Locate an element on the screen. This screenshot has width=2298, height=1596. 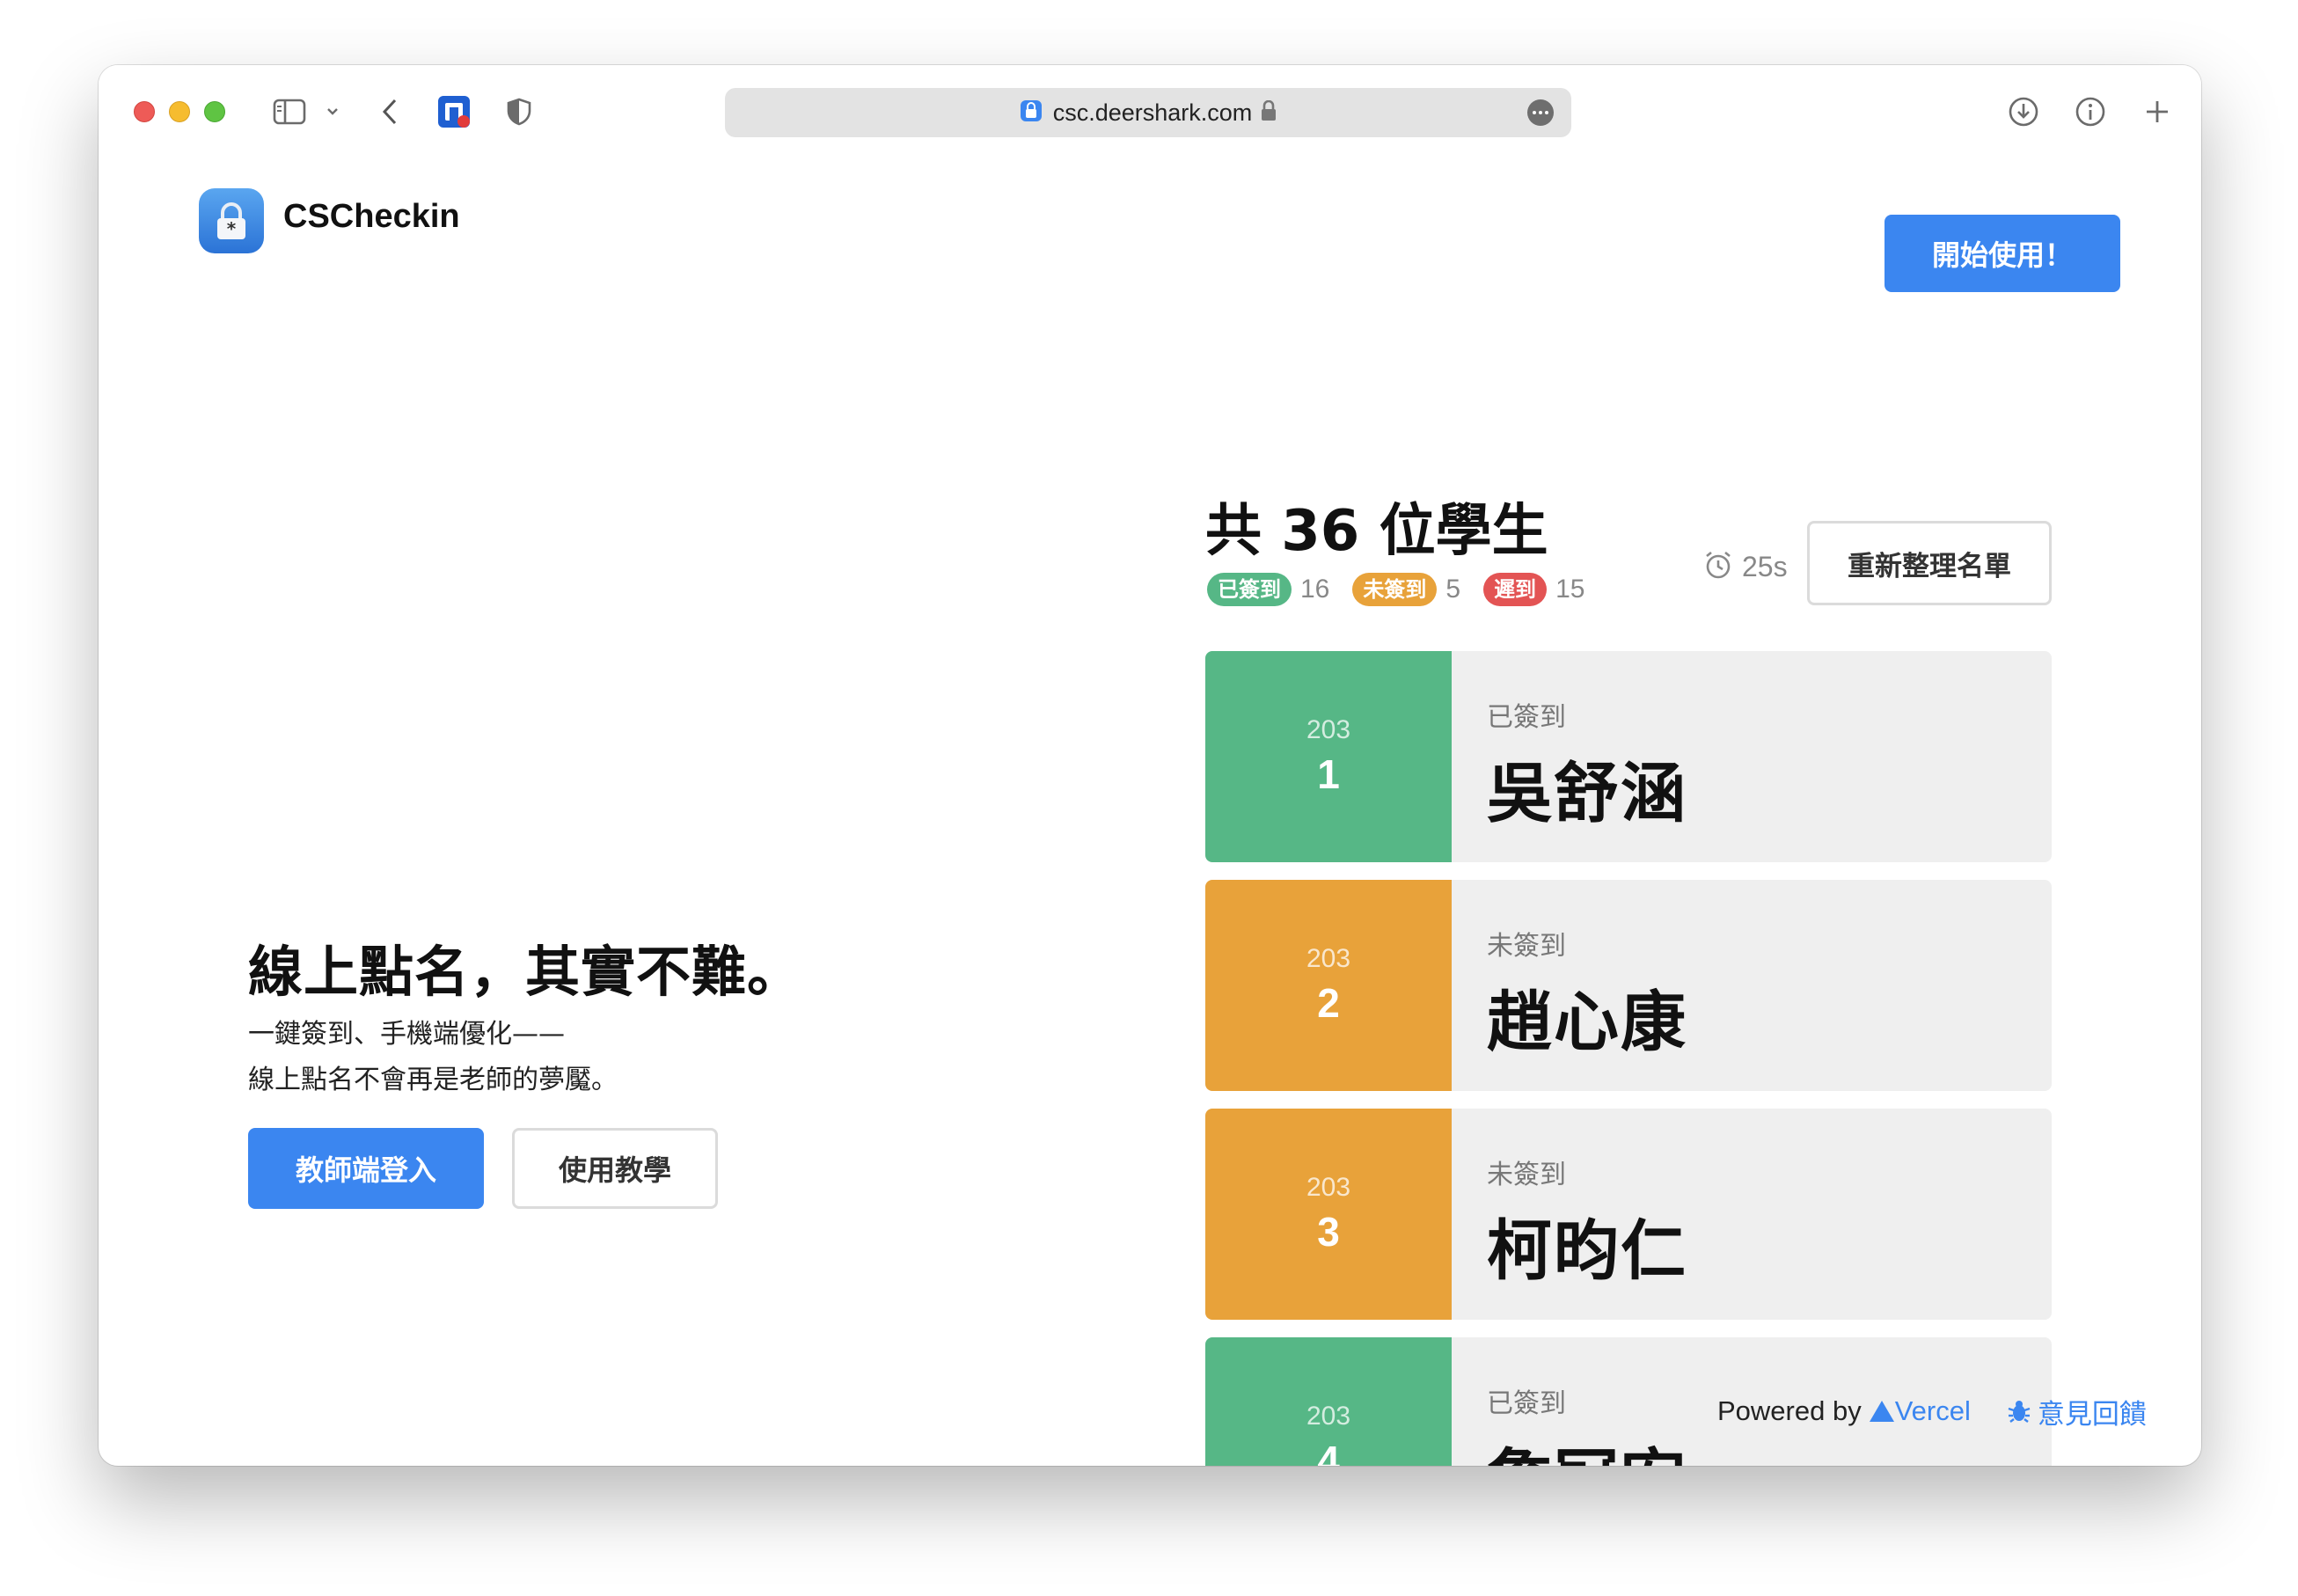
student-name: 詹冠宏 is located at coordinates (1769, 1447).